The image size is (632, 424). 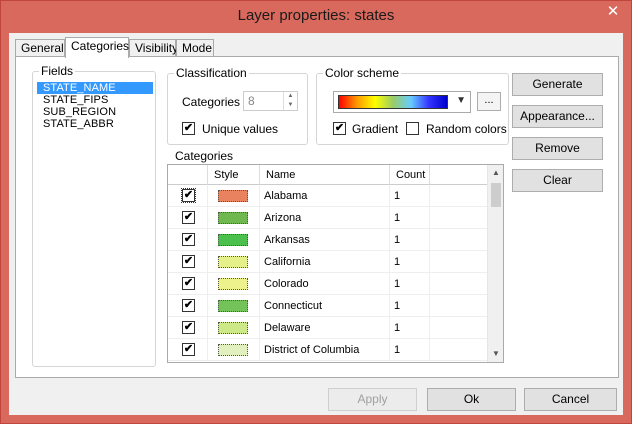 What do you see at coordinates (290, 105) in the screenshot?
I see `spin-down-icon: ▼` at bounding box center [290, 105].